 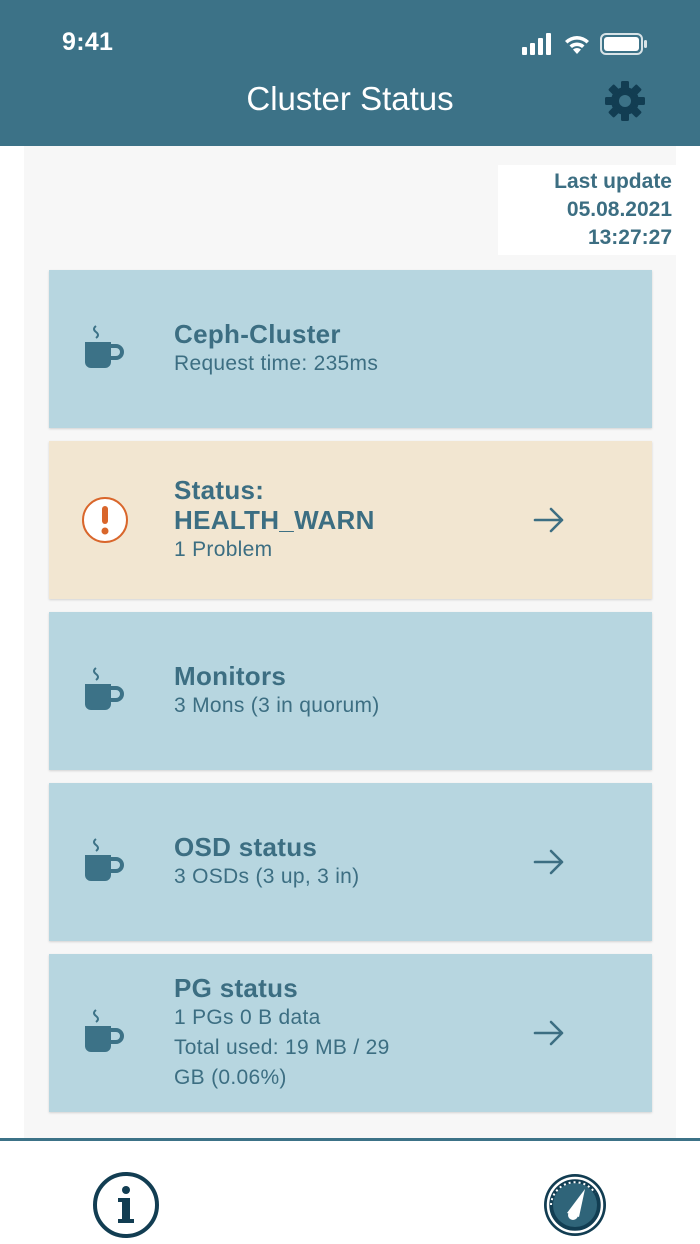 What do you see at coordinates (575, 1205) in the screenshot?
I see `gauge-icon` at bounding box center [575, 1205].